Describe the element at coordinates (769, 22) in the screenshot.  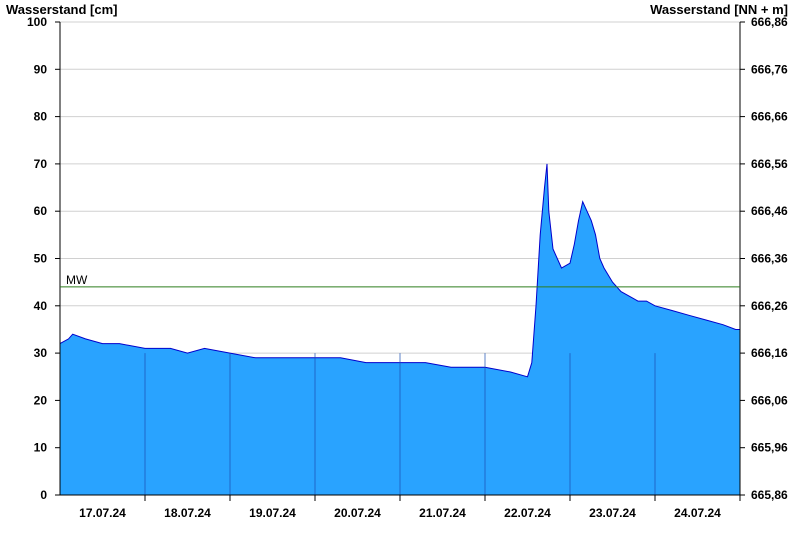
I see `right-tick-label: 666,86` at that location.